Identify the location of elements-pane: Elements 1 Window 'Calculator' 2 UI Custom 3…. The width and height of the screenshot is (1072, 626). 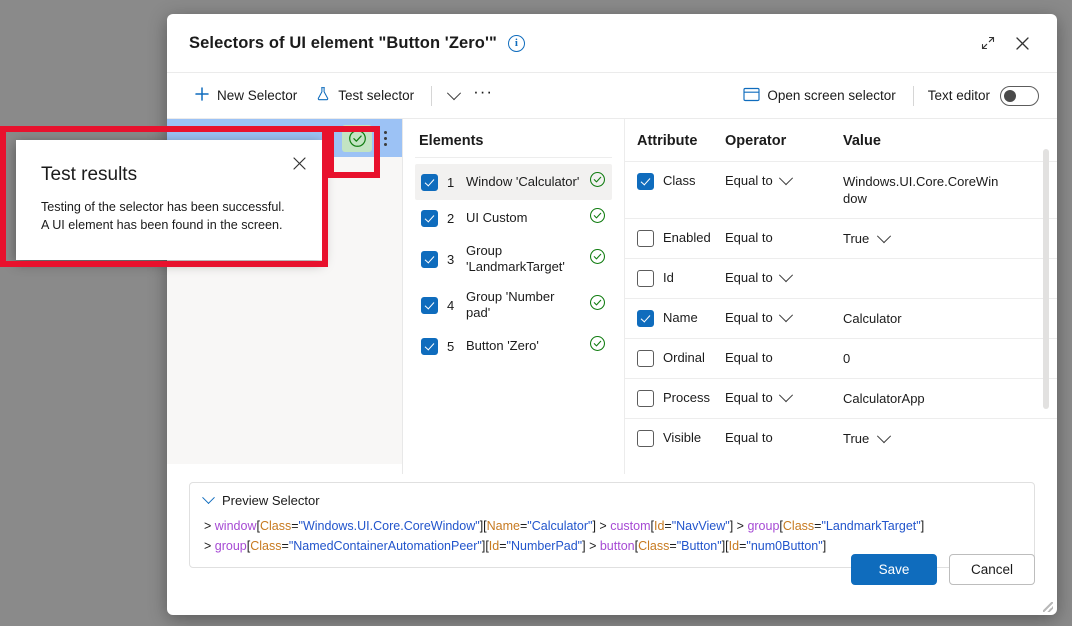
(514, 296).